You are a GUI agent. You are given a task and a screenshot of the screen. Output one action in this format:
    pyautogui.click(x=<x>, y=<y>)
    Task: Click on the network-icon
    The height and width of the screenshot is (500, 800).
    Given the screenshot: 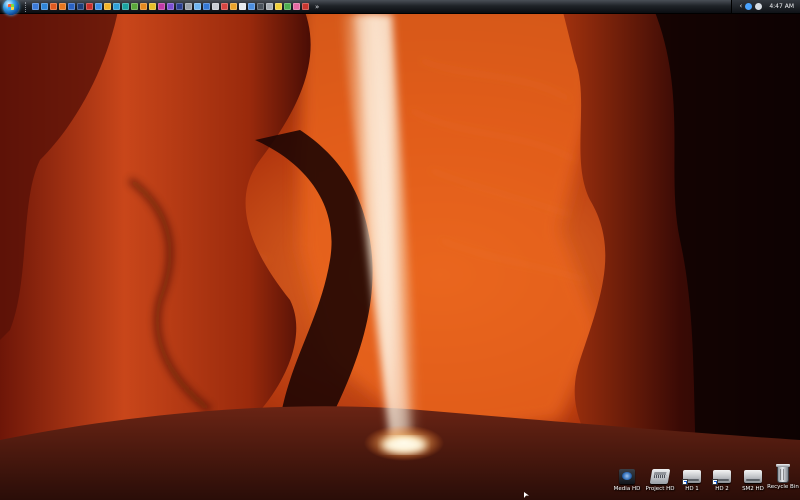 What is the action you would take?
    pyautogui.click(x=749, y=6)
    